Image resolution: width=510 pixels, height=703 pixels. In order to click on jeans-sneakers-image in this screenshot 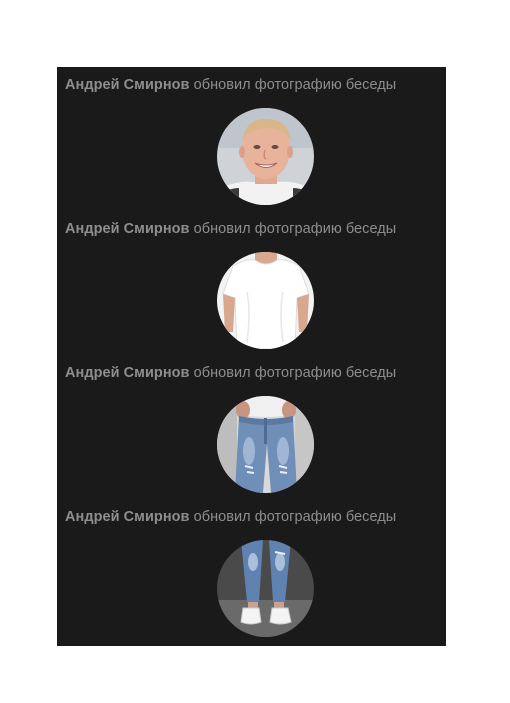, I will do `click(265, 588)`.